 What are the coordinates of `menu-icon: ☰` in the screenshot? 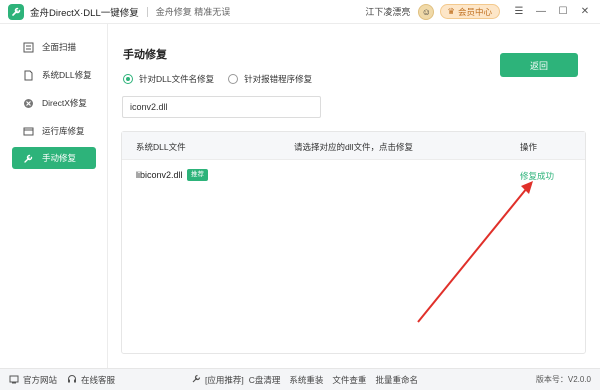 It's located at (519, 12).